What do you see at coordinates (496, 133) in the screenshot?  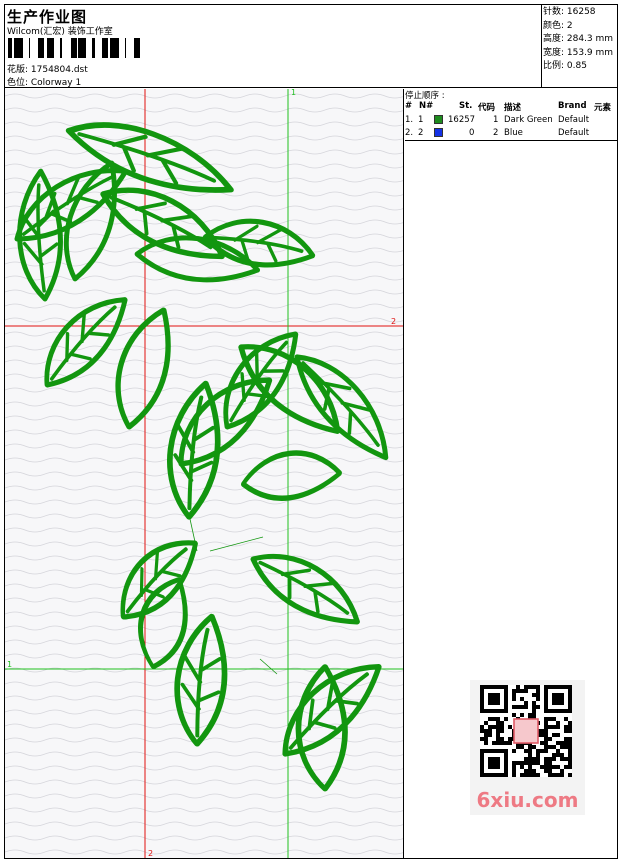 I see `row-code: 2` at bounding box center [496, 133].